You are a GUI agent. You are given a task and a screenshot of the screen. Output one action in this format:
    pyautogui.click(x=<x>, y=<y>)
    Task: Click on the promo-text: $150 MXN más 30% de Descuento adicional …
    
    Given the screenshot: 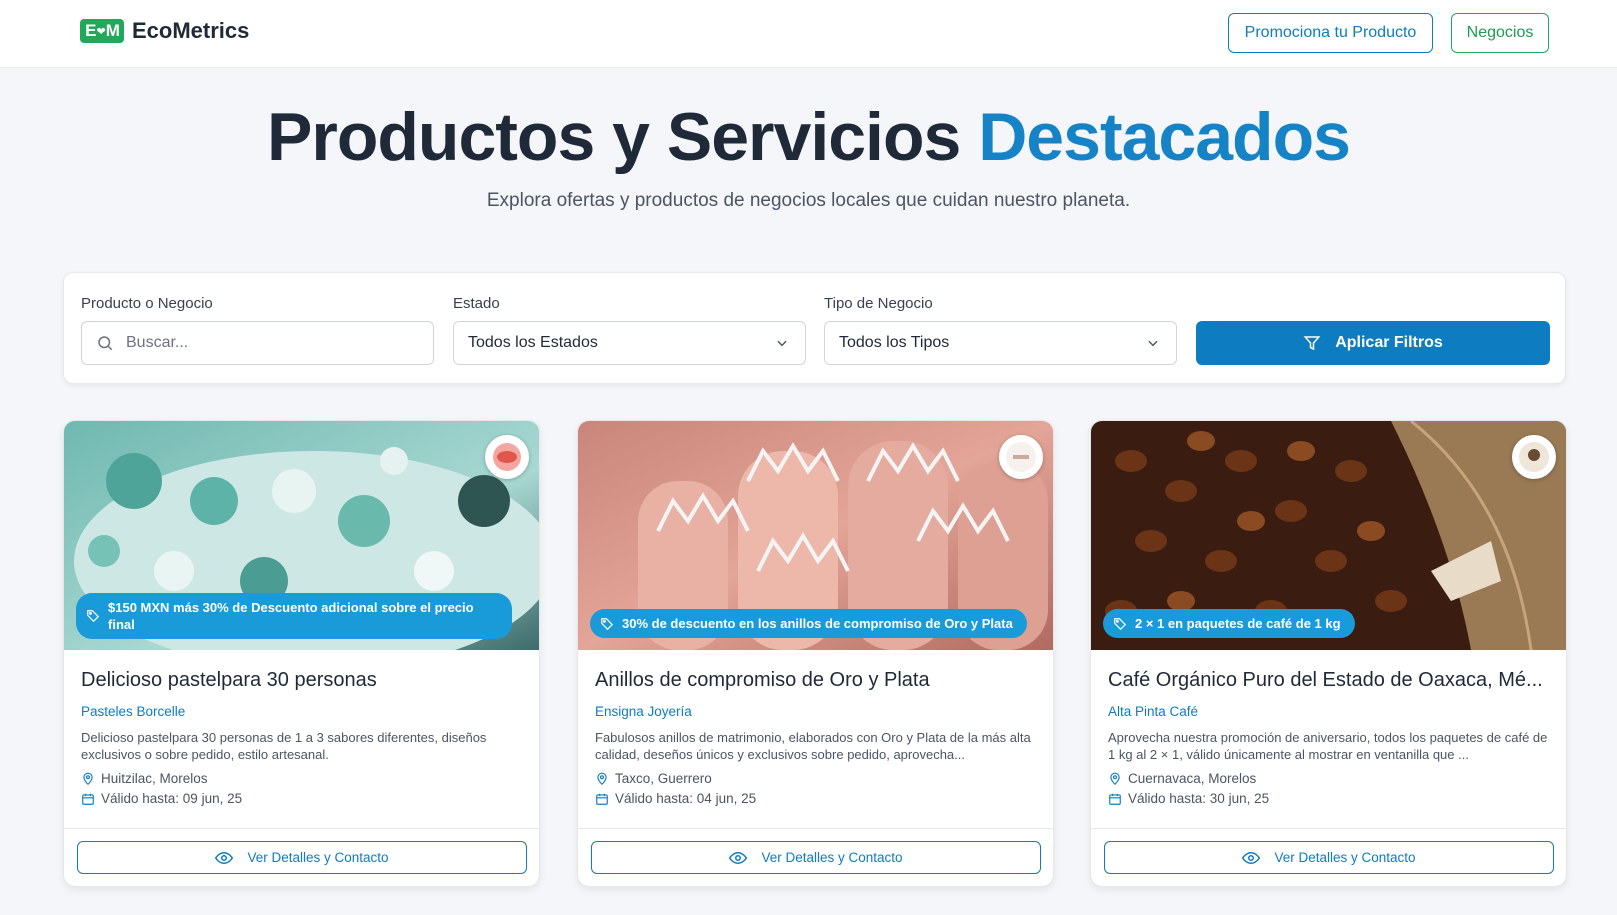 What is the action you would take?
    pyautogui.click(x=291, y=616)
    